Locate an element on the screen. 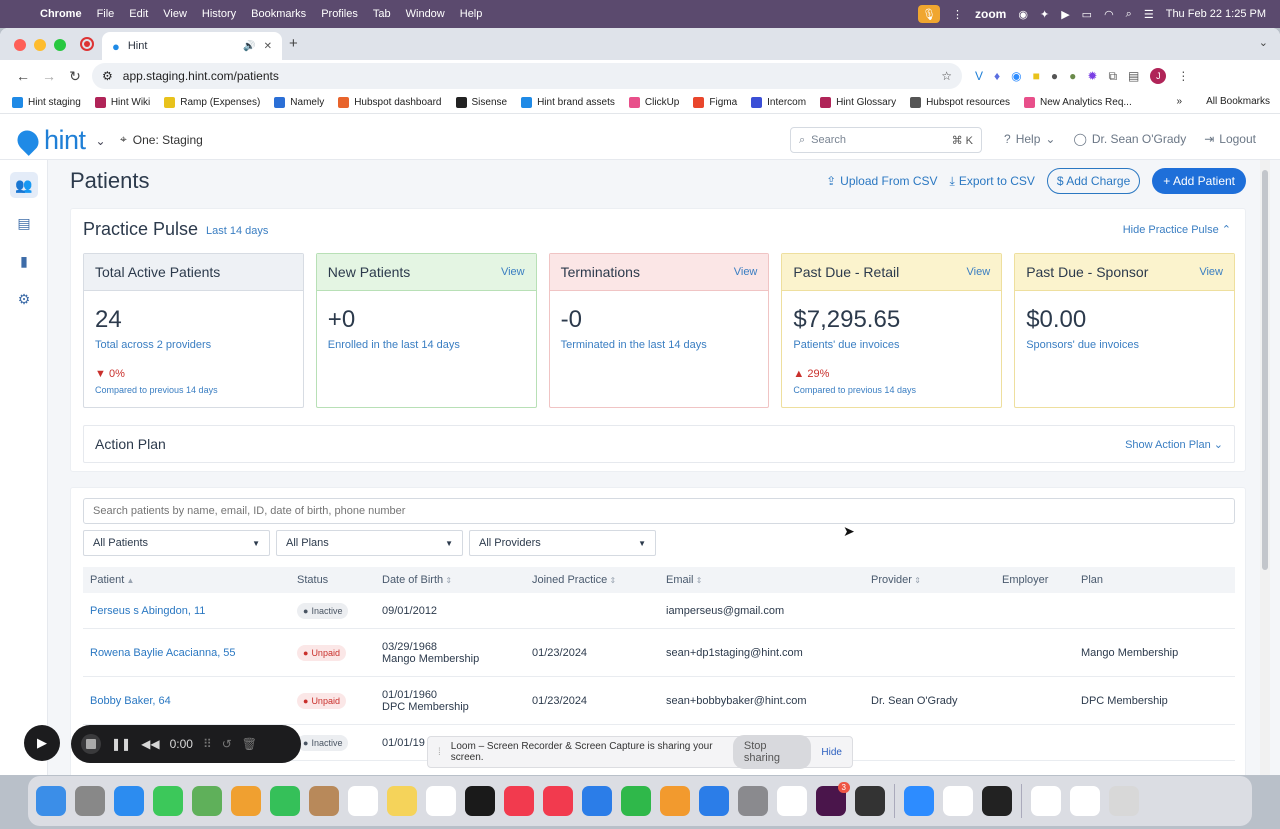  user-menu: ◯ Dr. Sean O'Grady is located at coordinates (1129, 139).